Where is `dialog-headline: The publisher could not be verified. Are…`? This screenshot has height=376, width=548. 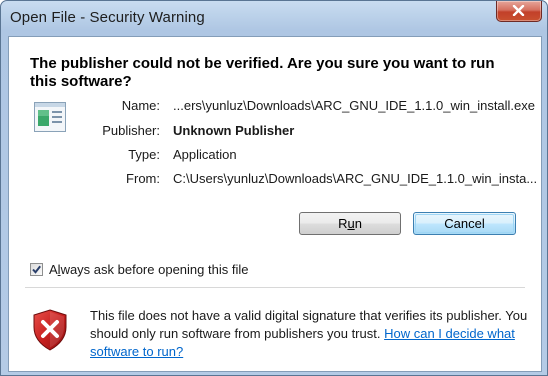 dialog-headline: The publisher could not be verified. Are… is located at coordinates (262, 72).